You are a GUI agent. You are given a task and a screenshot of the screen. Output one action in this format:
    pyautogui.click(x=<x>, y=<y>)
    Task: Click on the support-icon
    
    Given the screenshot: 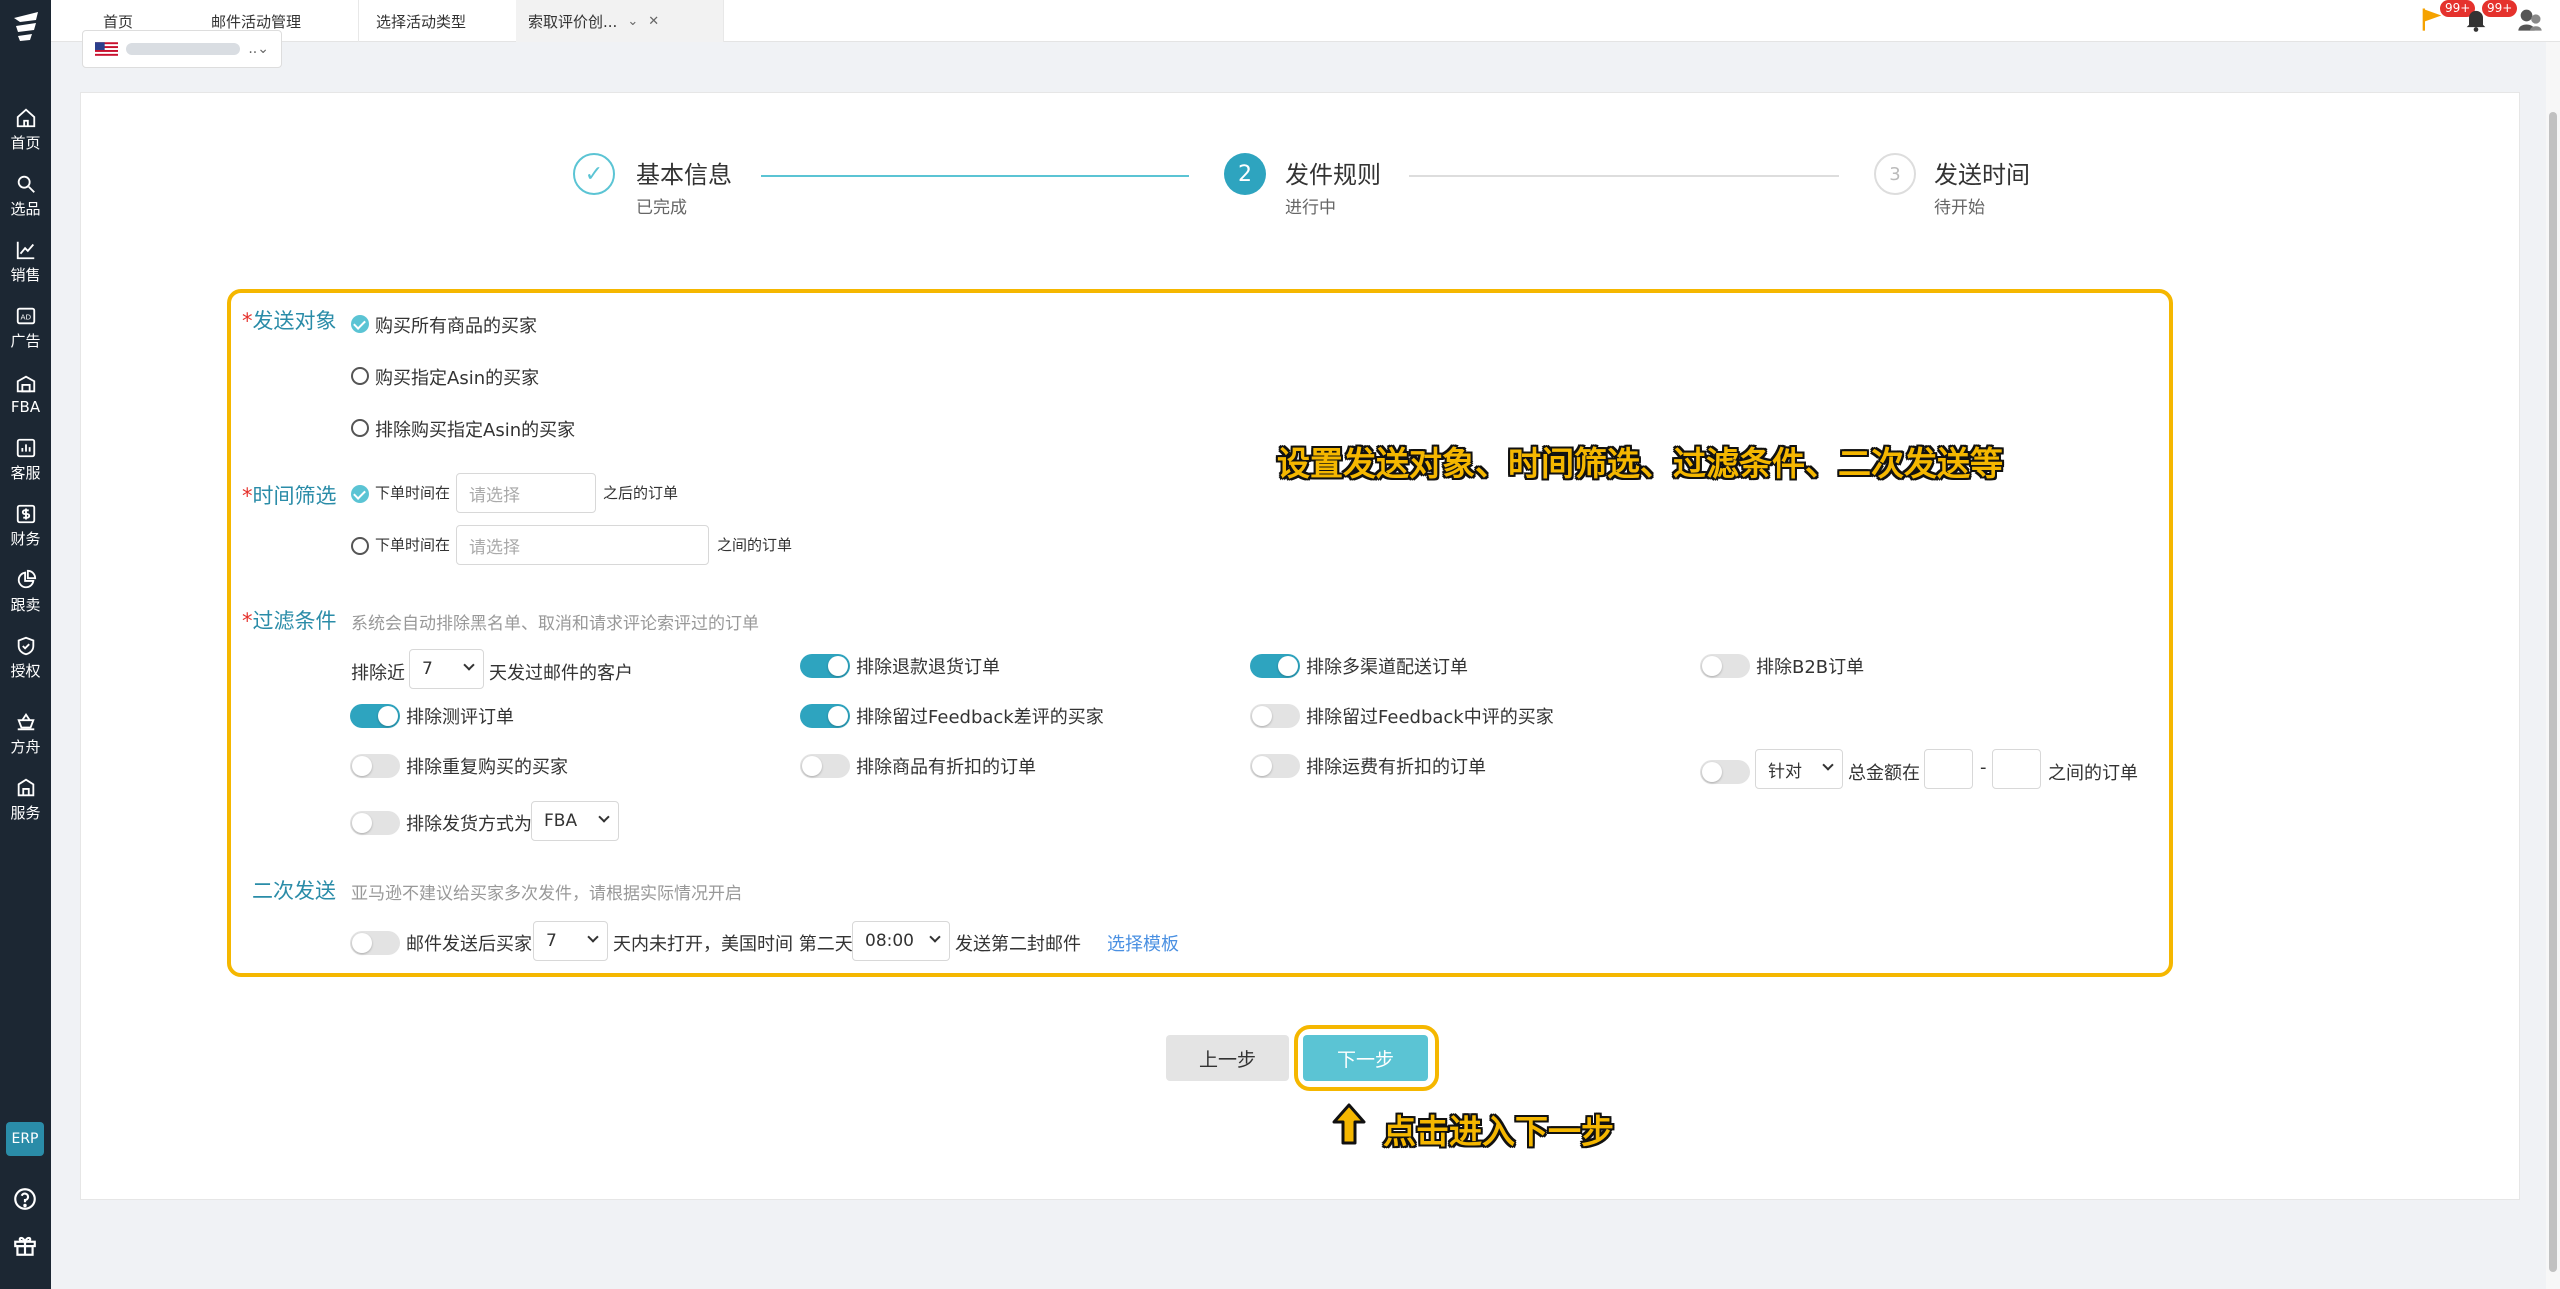 What is the action you would take?
    pyautogui.click(x=25, y=1199)
    